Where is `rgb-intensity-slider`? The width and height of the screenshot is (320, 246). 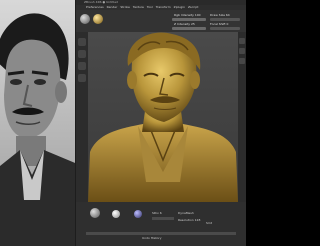 rgb-intensity-slider is located at coordinates (189, 19).